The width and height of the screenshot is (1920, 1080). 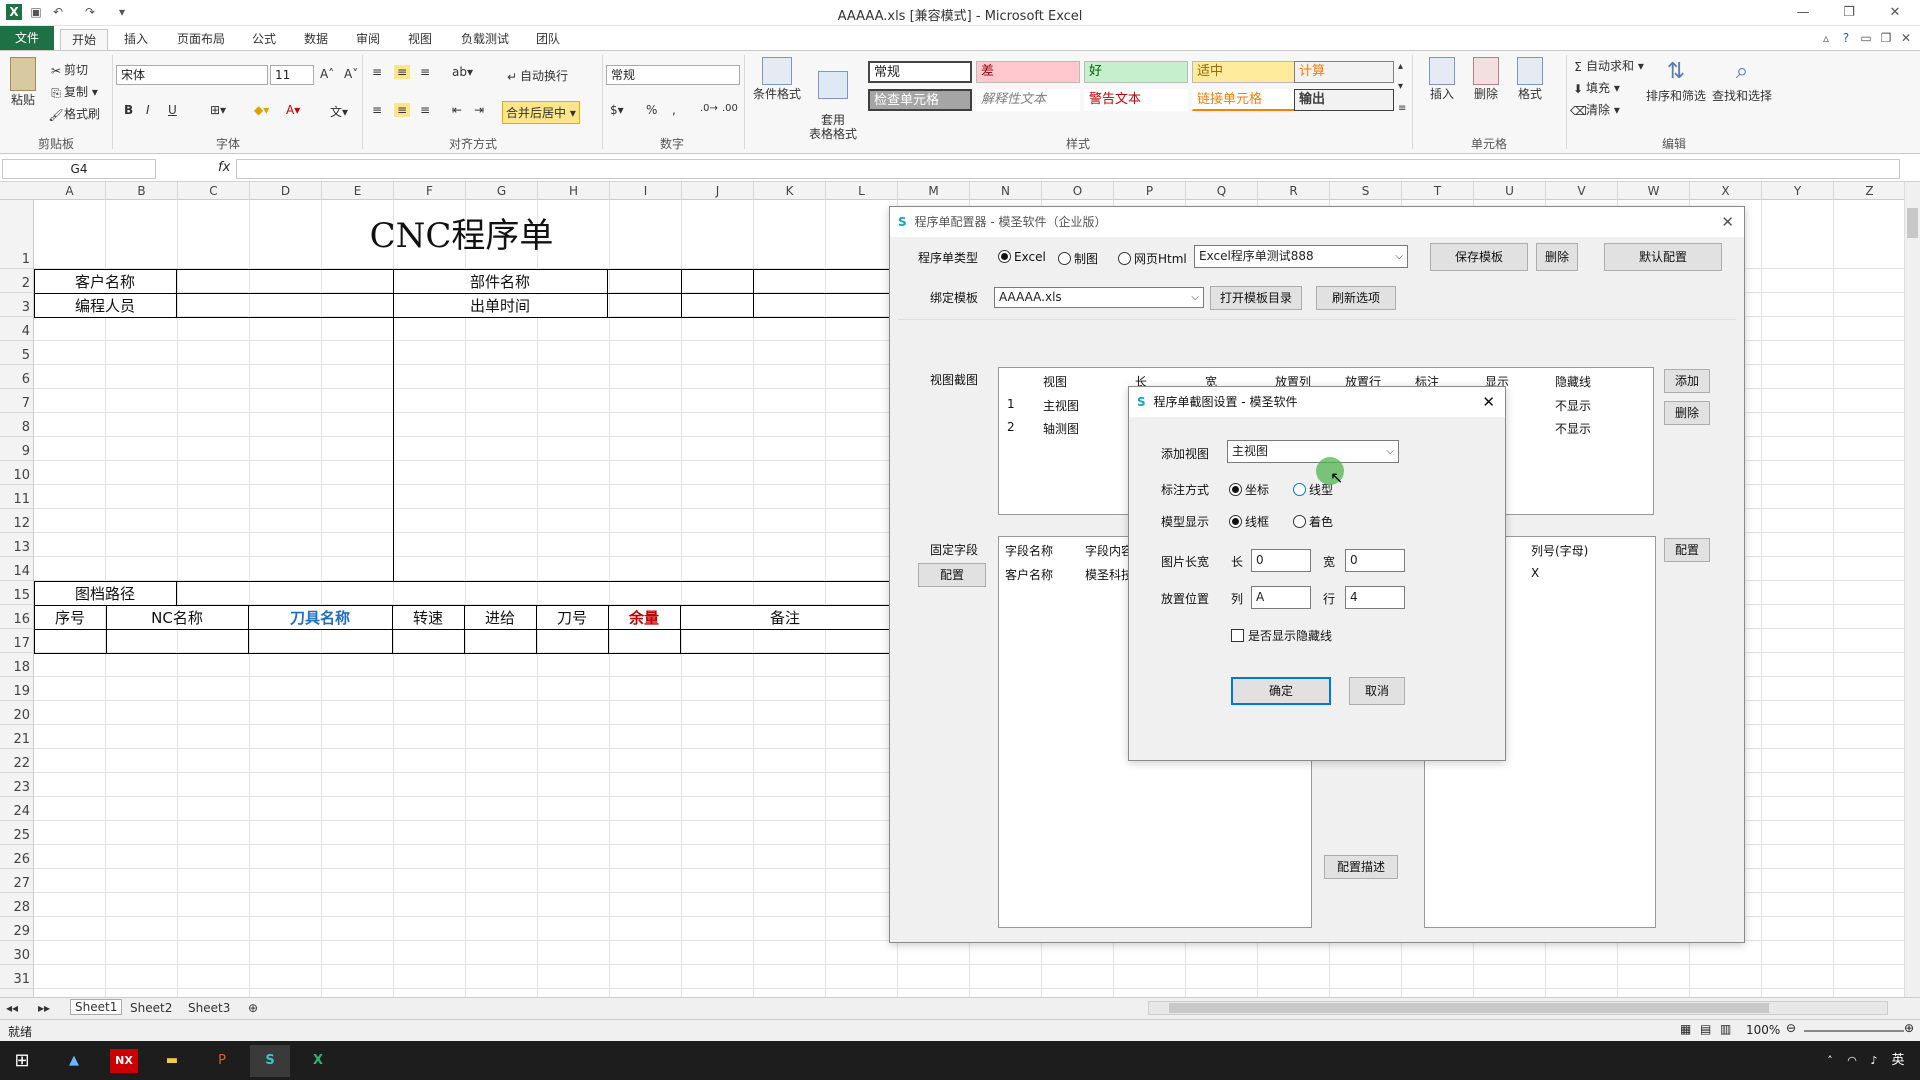 I want to click on row-header: 12, so click(x=16, y=521).